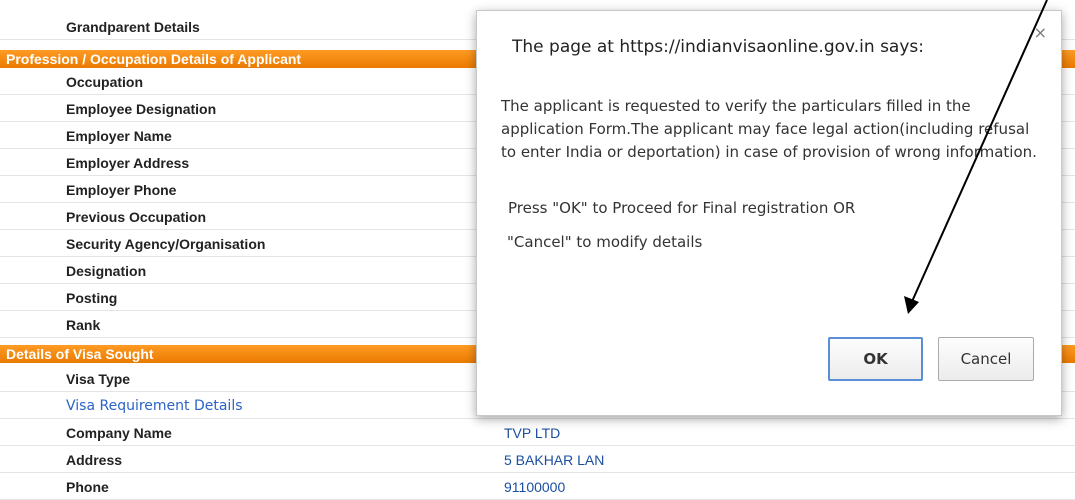 The image size is (1075, 500). Describe the element at coordinates (83, 325) in the screenshot. I see `row-label: Rank` at that location.